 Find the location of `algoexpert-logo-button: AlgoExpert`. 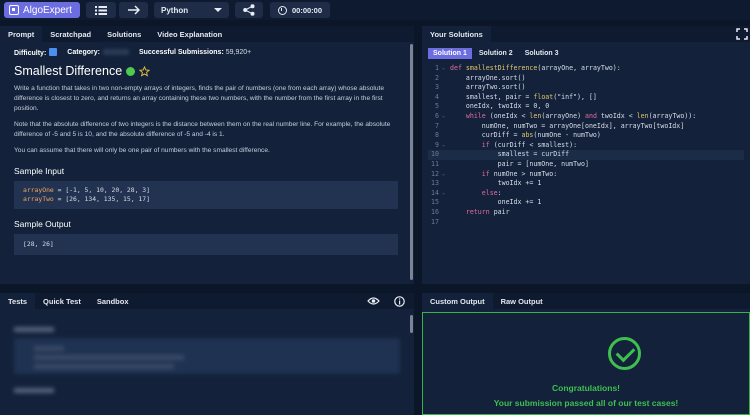

algoexpert-logo-button: AlgoExpert is located at coordinates (42, 10).